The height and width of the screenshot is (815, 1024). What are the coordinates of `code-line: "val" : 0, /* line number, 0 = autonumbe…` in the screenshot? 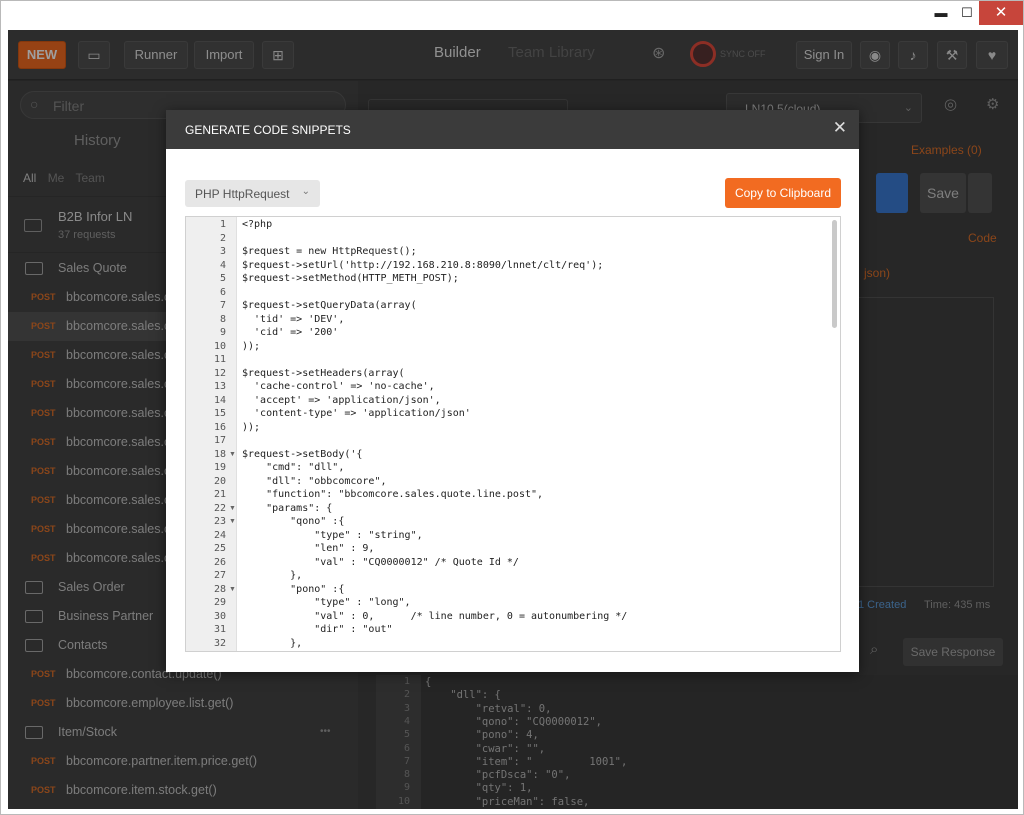 It's located at (435, 616).